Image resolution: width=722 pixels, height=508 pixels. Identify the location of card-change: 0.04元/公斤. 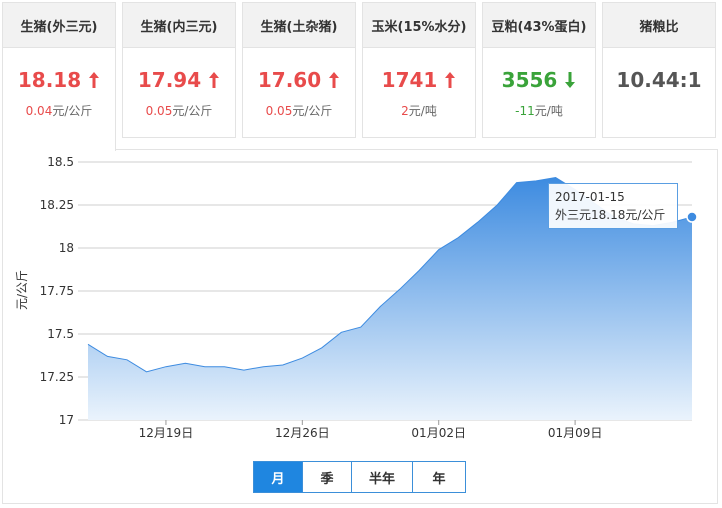
(59, 110).